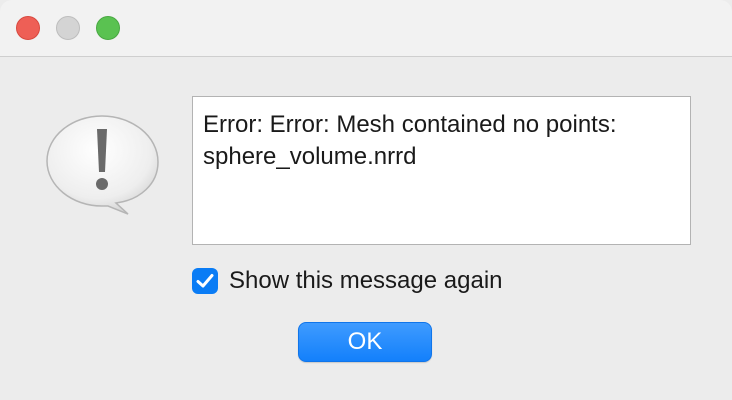  Describe the element at coordinates (366, 28) in the screenshot. I see `title-bar` at that location.